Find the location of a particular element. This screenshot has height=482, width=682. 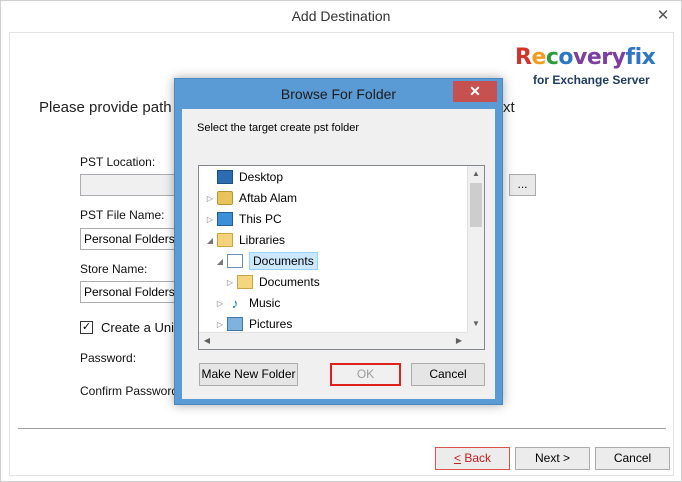

recoveryfix-logo: Recoveryfix for Exchange Server is located at coordinates (595, 69).